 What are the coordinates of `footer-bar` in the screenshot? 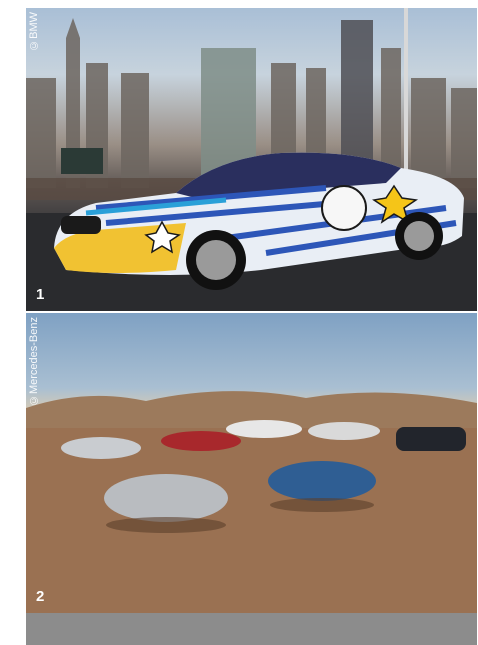 It's located at (251, 629).